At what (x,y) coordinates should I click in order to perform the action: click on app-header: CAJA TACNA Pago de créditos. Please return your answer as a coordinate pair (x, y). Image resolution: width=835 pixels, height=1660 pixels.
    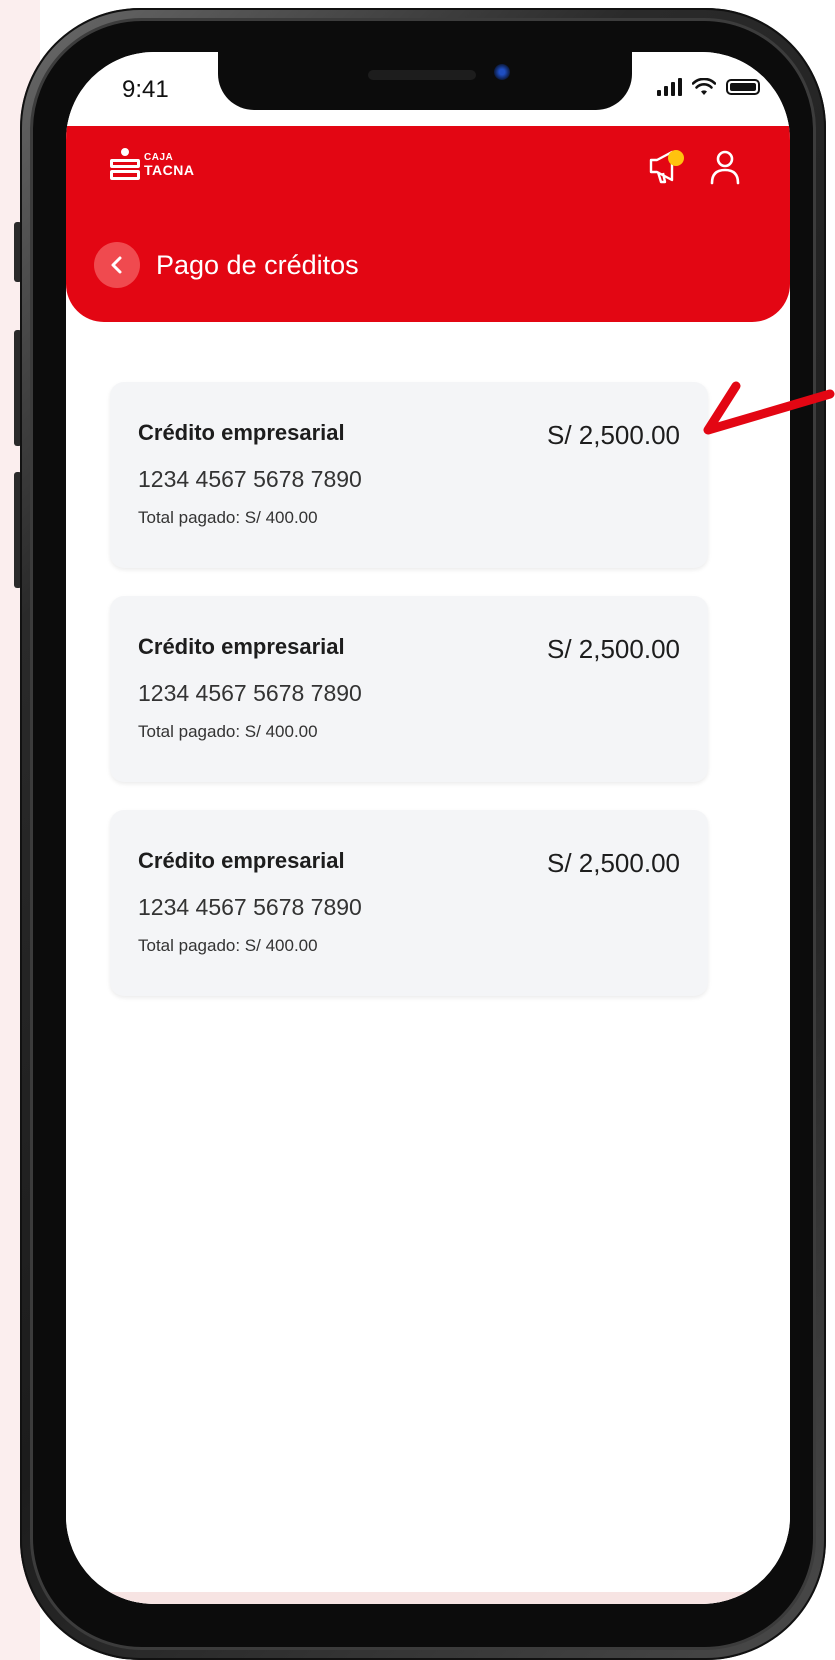
    Looking at the image, I should click on (428, 224).